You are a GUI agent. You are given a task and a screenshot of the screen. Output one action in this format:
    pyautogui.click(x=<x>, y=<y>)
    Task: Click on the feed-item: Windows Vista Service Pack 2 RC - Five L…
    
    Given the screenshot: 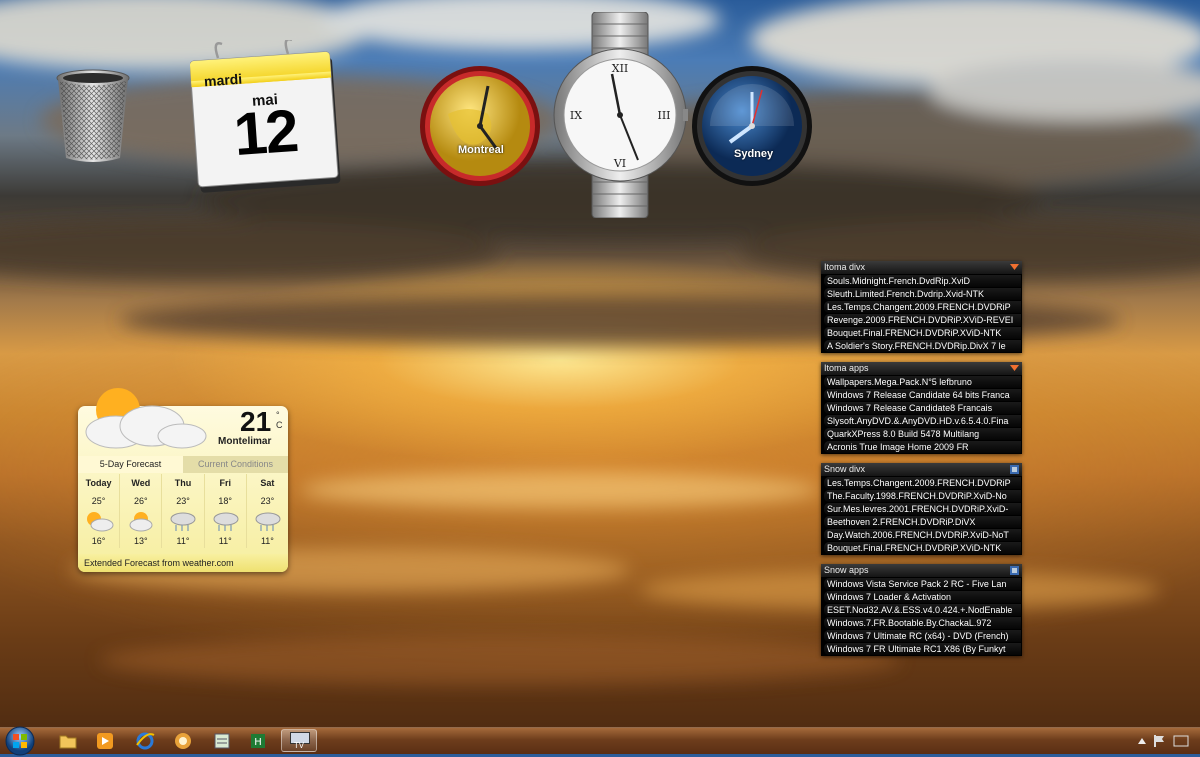 What is the action you would take?
    pyautogui.click(x=922, y=584)
    